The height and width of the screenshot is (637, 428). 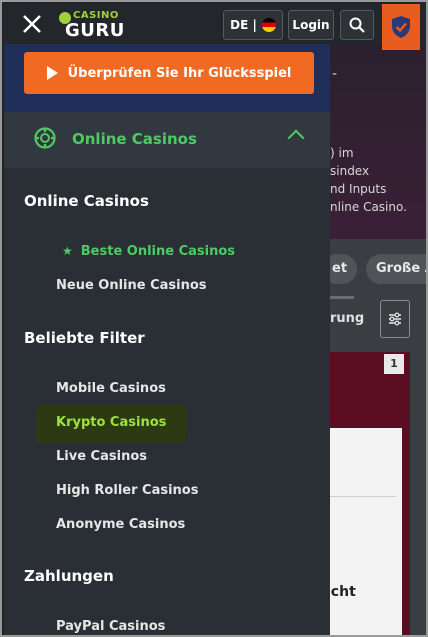 I want to click on section-header-online-casinos: Online Casinos, so click(x=167, y=140).